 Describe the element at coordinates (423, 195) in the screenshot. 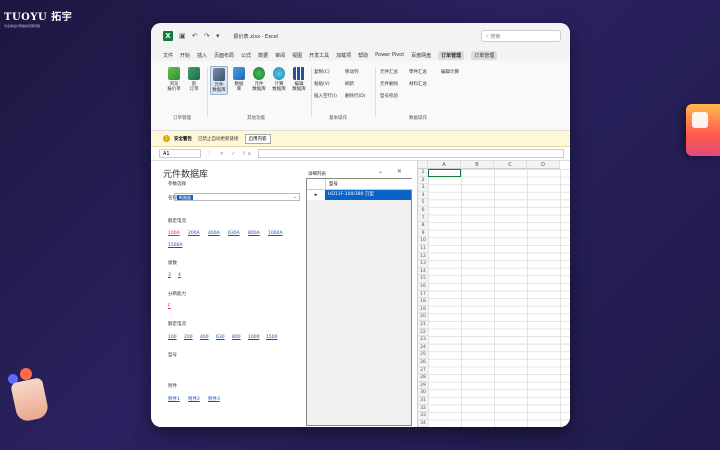

I see `row-header: 4` at that location.